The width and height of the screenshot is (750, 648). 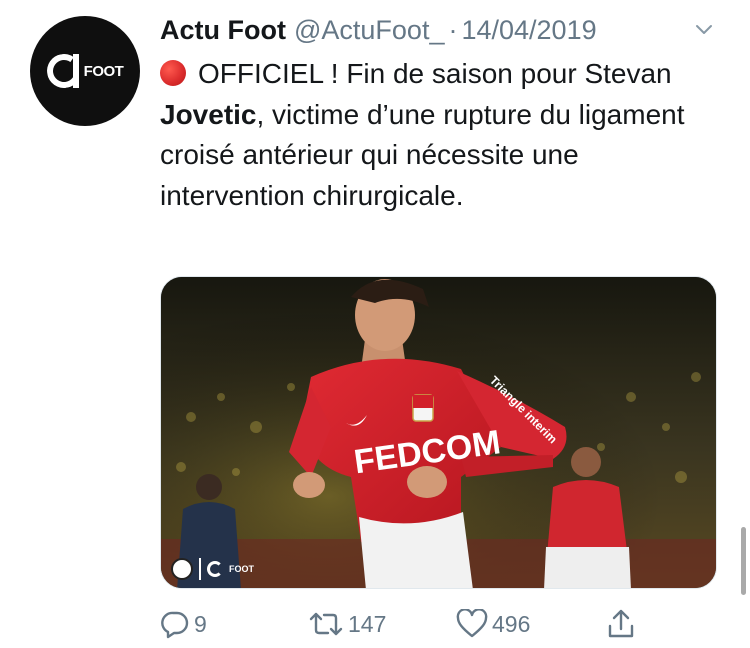 I want to click on like-button: 496, so click(x=493, y=624).